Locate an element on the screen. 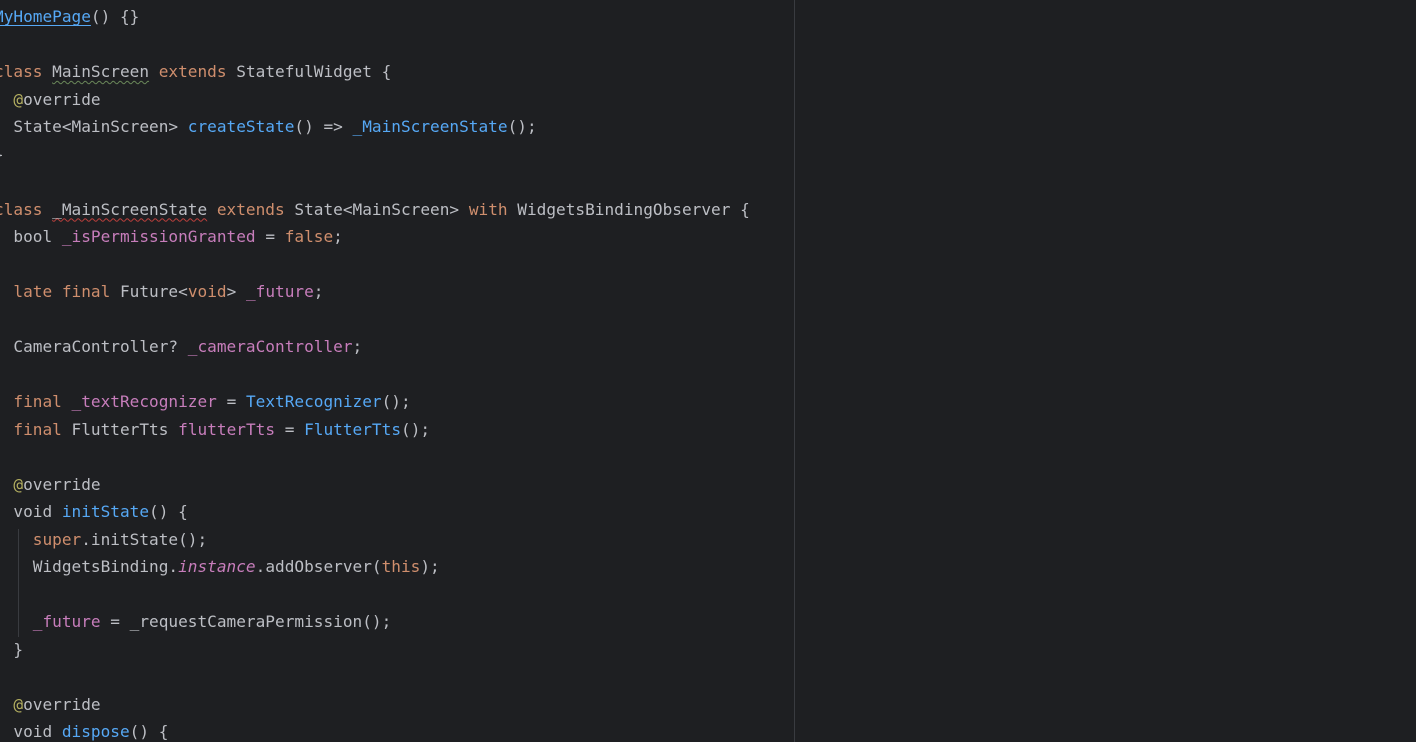 The image size is (1416, 742). code-token: WidgetsBinding. is located at coordinates (89, 566).